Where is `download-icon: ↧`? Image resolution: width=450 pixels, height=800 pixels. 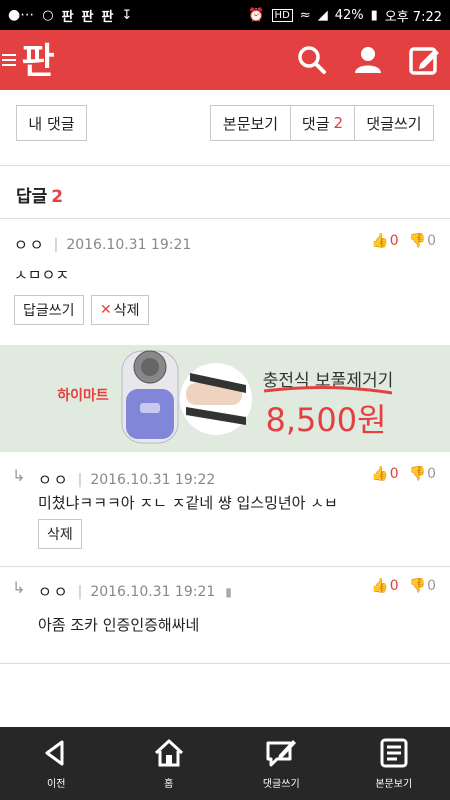 download-icon: ↧ is located at coordinates (127, 15).